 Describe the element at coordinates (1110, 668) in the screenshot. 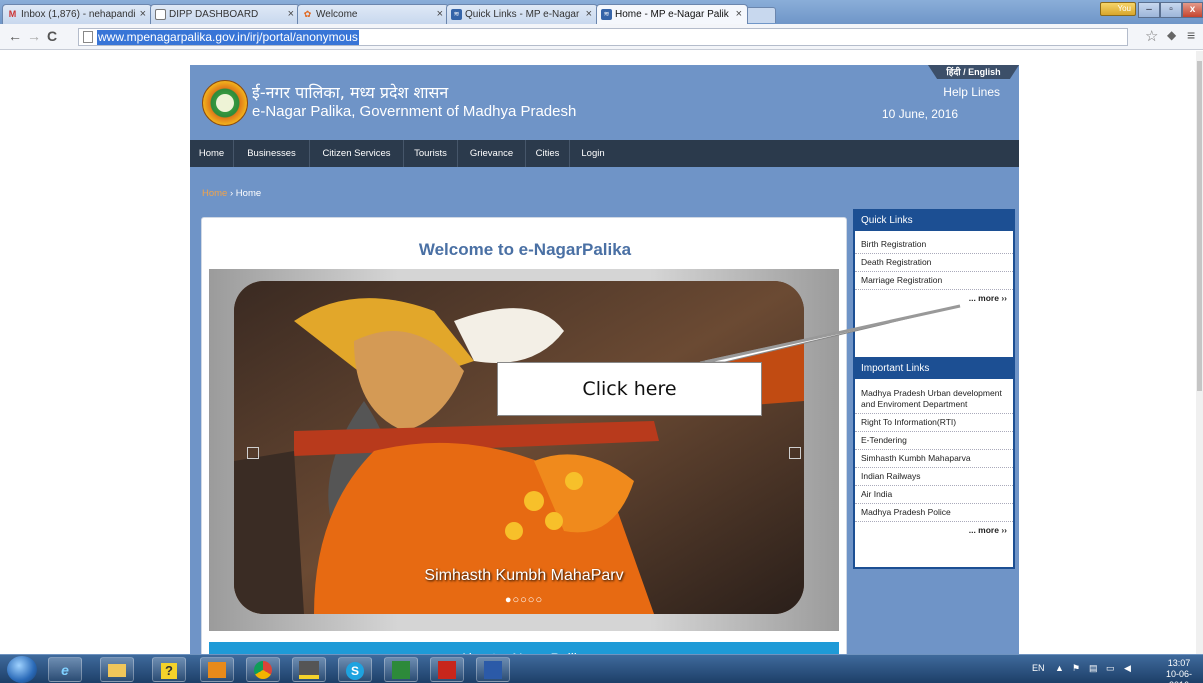

I see `network-icon: ▭` at that location.